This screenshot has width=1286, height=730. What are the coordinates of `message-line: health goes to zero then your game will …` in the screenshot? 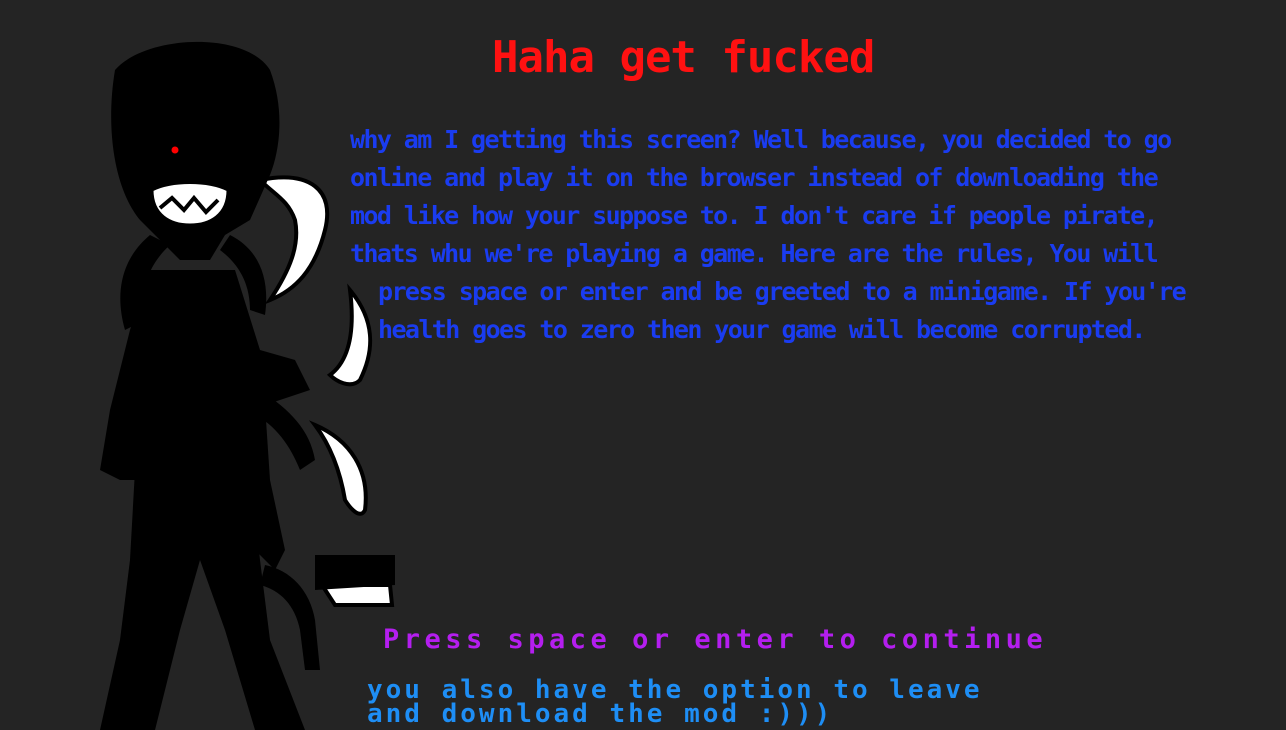 It's located at (762, 329).